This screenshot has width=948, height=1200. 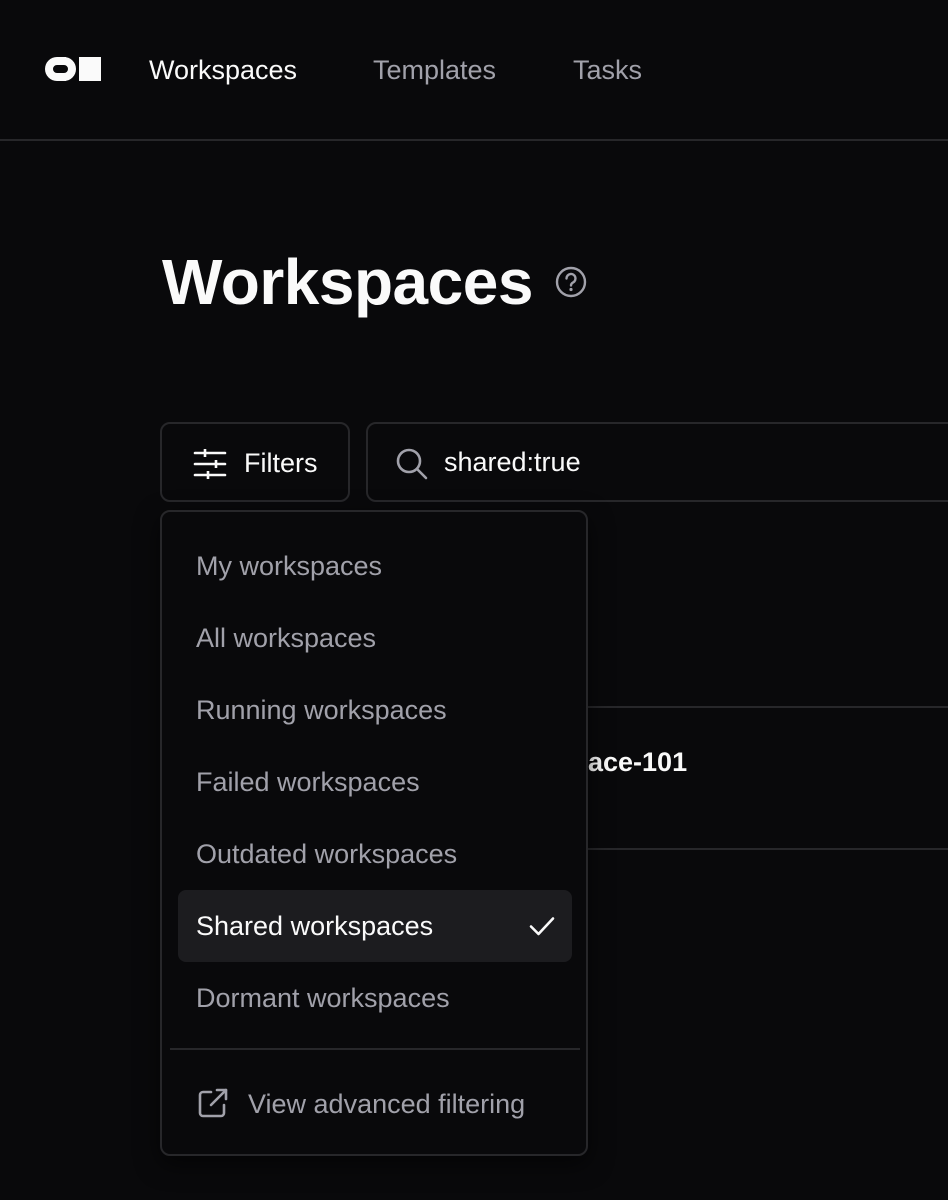 What do you see at coordinates (281, 463) in the screenshot?
I see `filters-label: Filters` at bounding box center [281, 463].